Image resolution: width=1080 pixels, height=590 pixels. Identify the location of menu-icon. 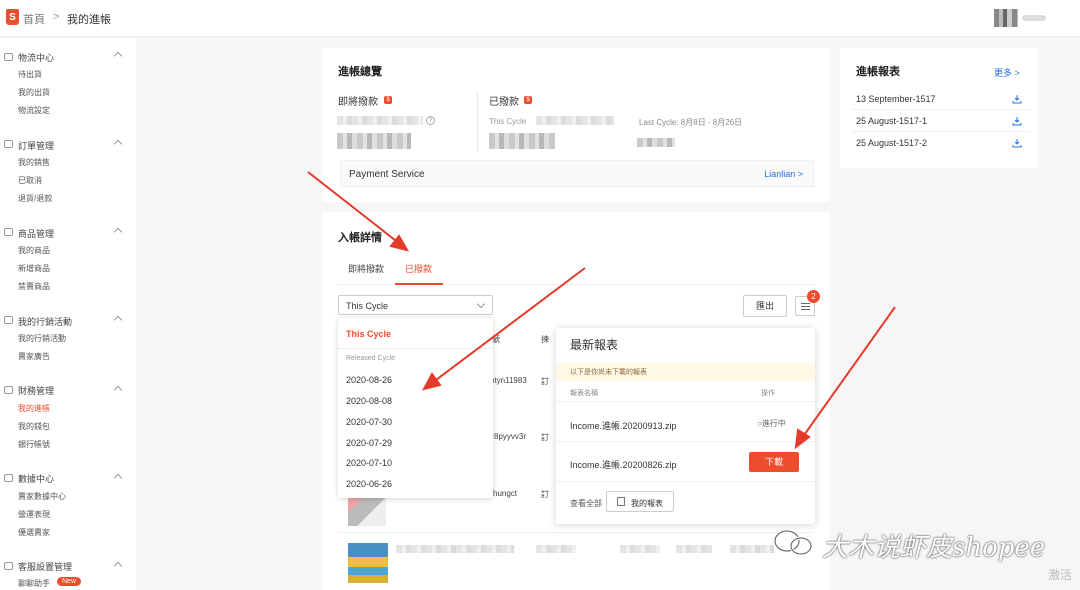
(805, 303).